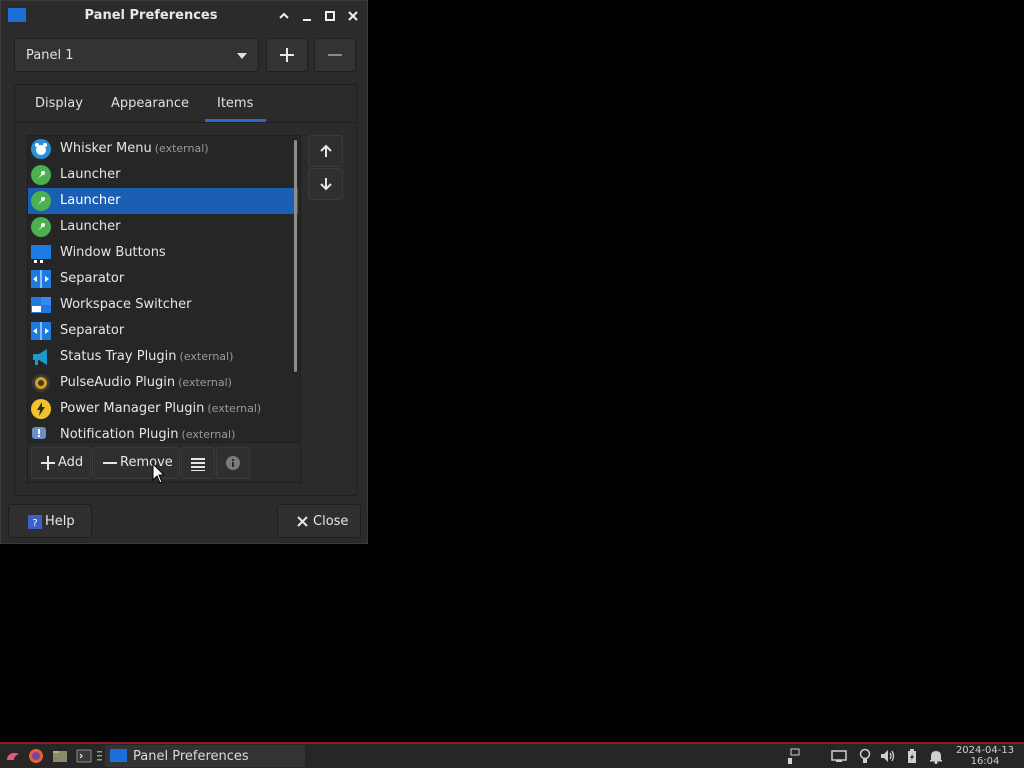 Image resolution: width=1024 pixels, height=768 pixels. Describe the element at coordinates (295, 256) in the screenshot. I see `list-scrollbar` at that location.